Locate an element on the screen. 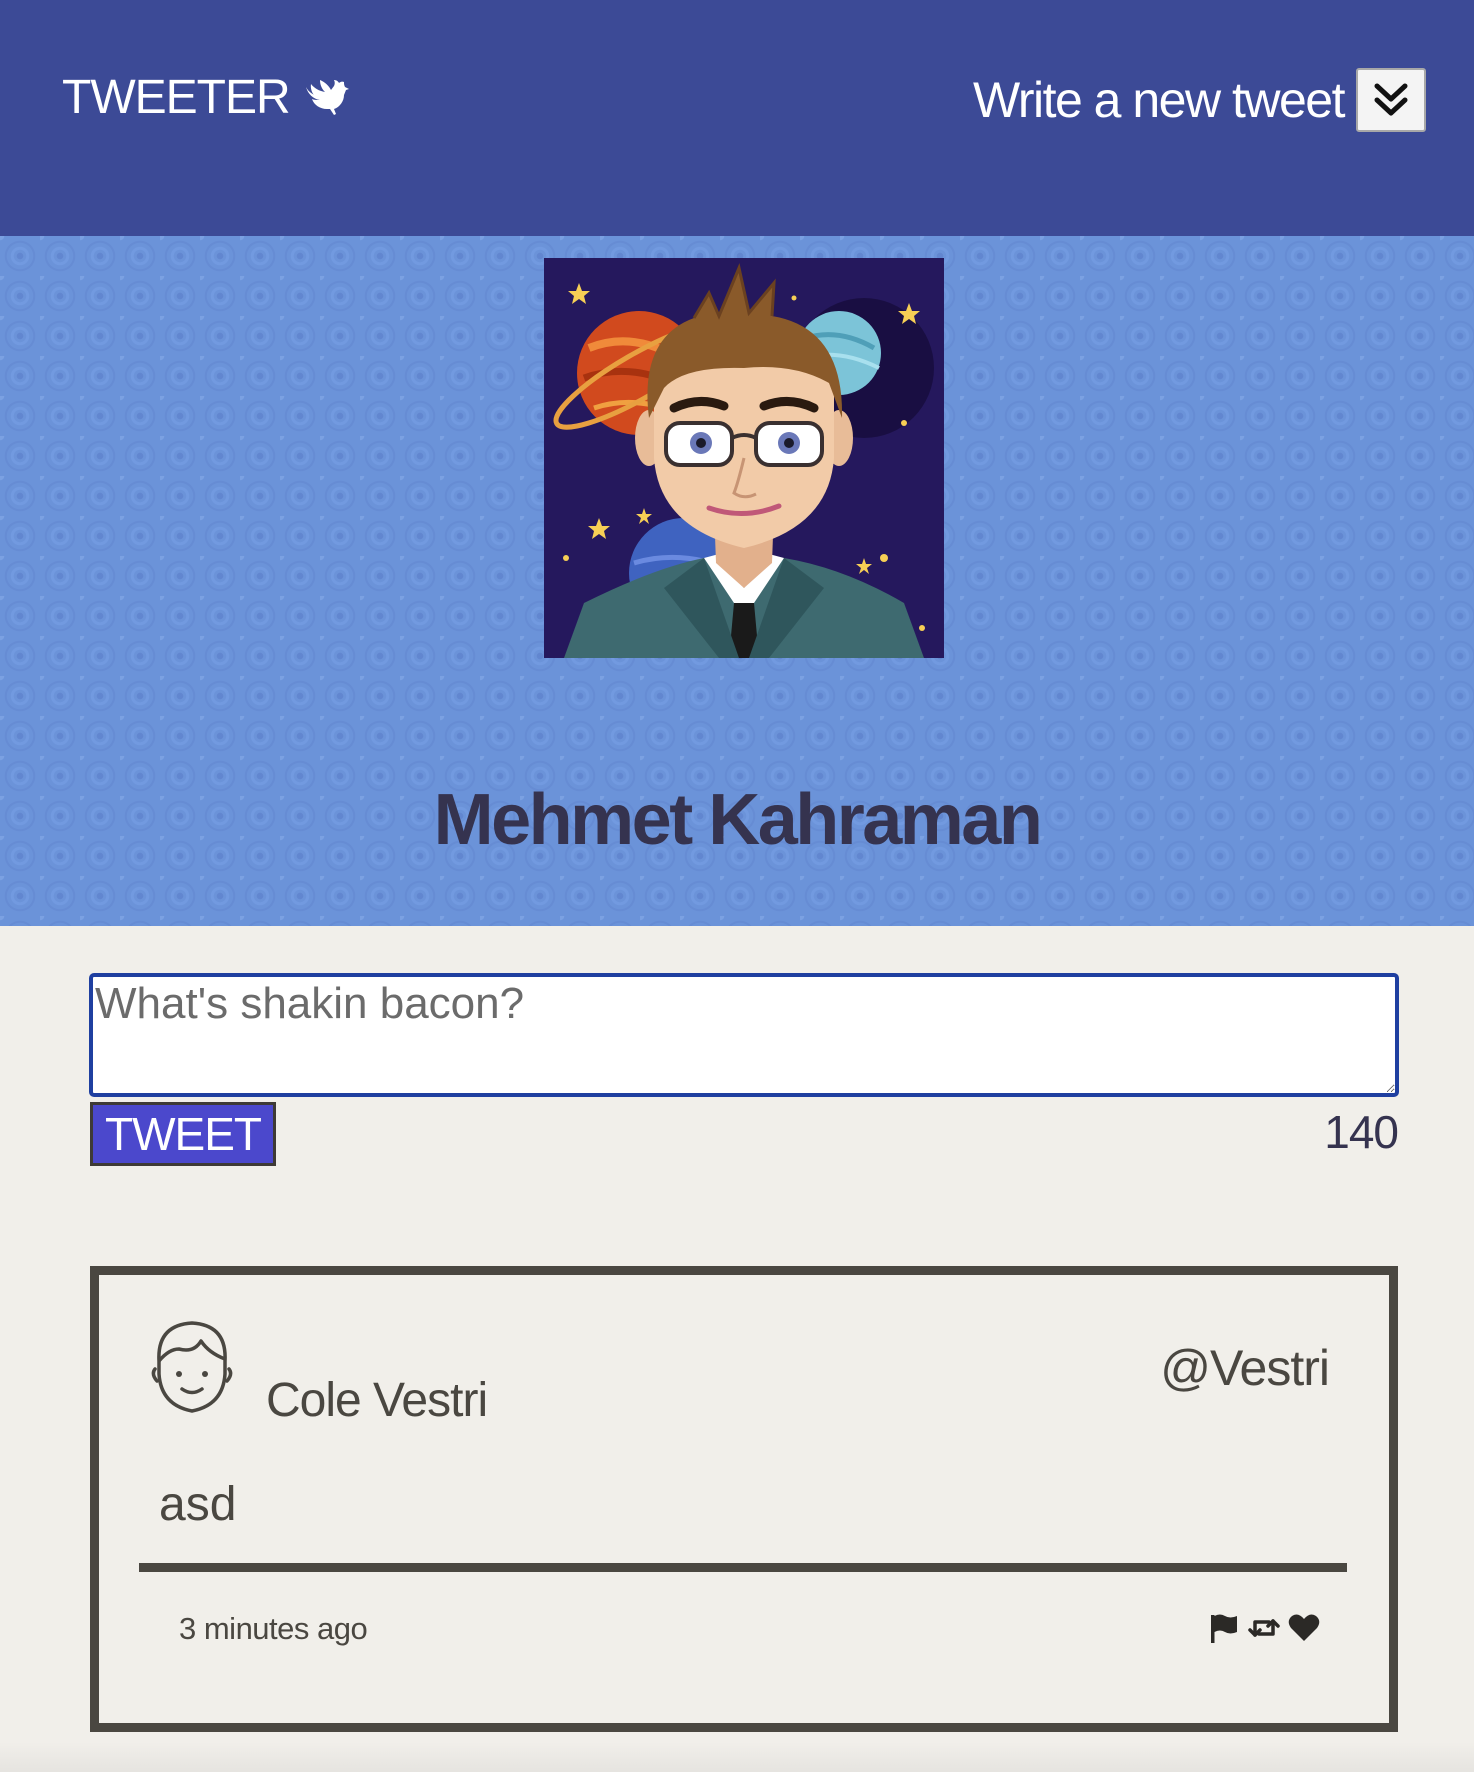 This screenshot has width=1474, height=1772. write-new-tweet-toggle: Write a new tweet is located at coordinates (1199, 100).